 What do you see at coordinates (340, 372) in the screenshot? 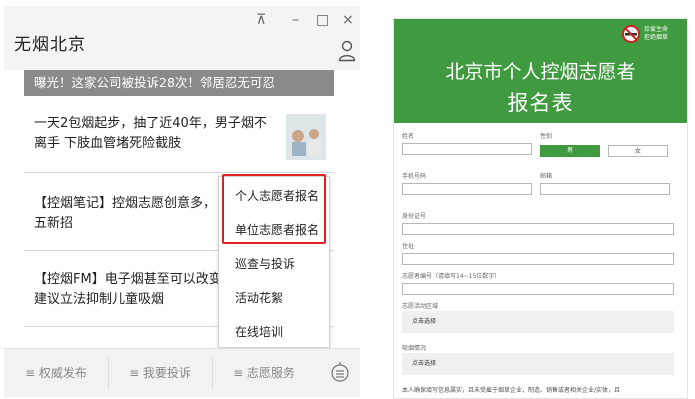
I see `menu-circle-icon` at bounding box center [340, 372].